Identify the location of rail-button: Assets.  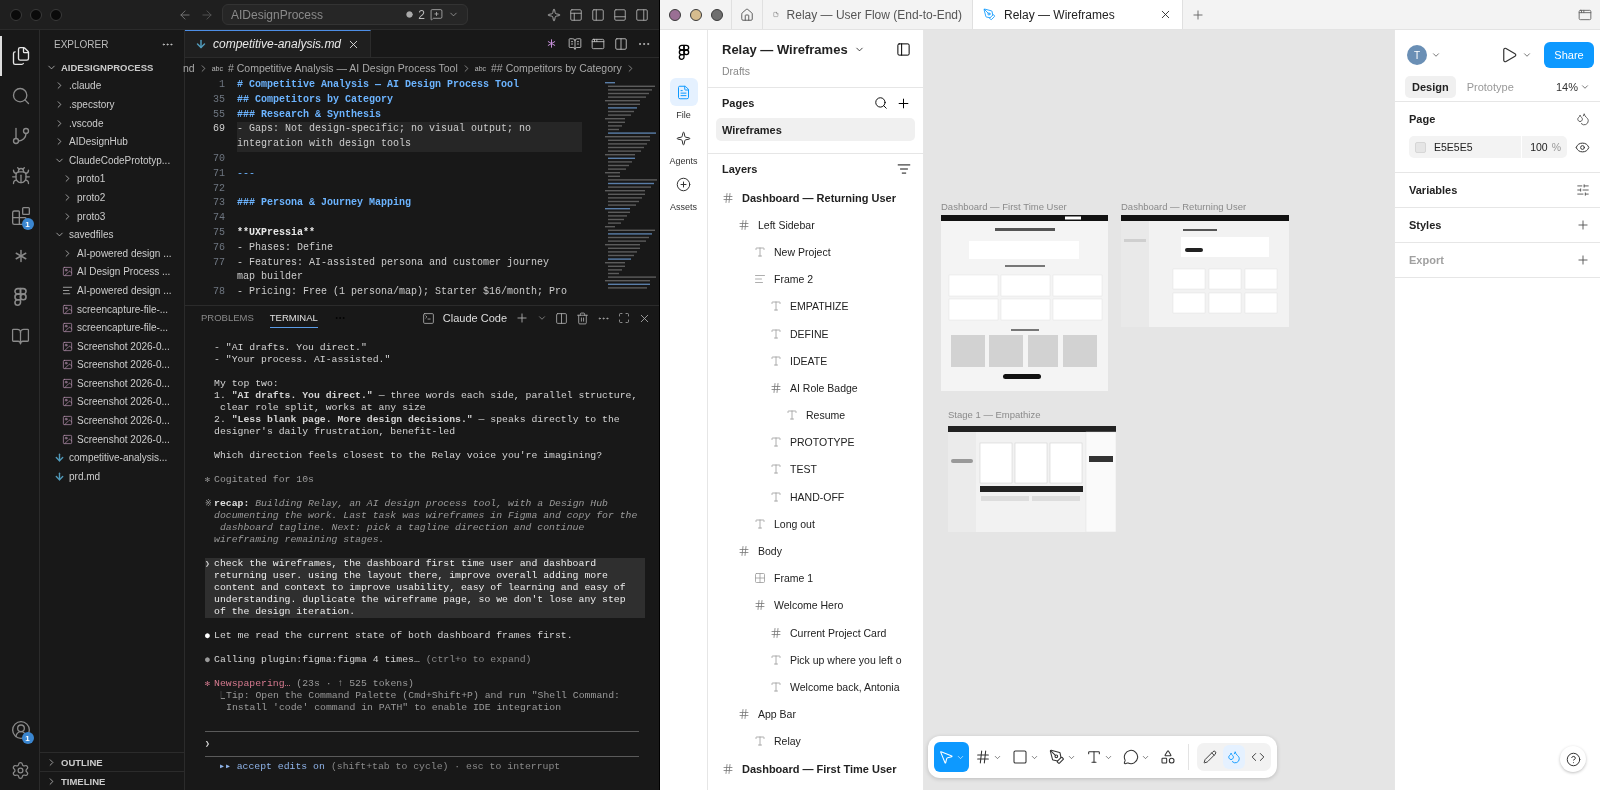
(683, 191).